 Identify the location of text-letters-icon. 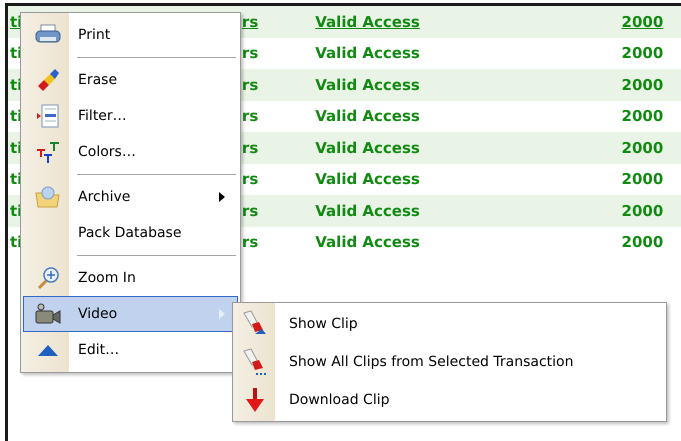
(48, 152).